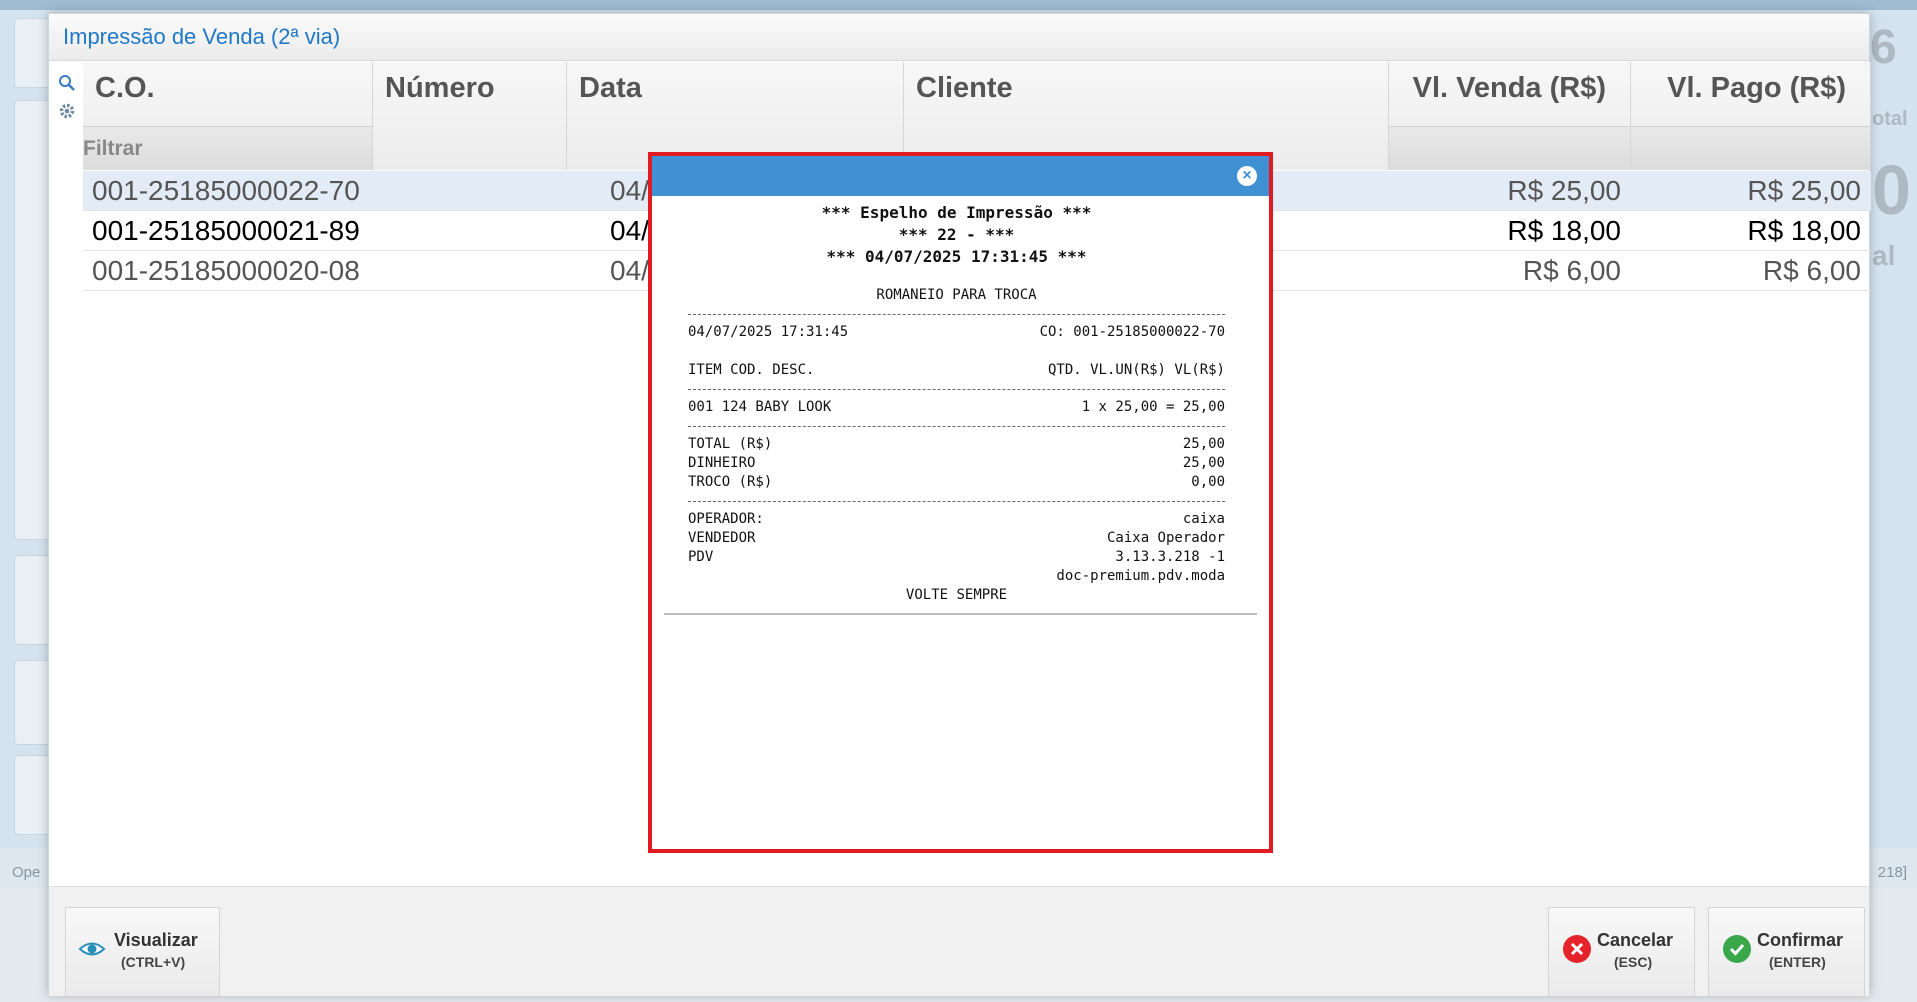  Describe the element at coordinates (751, 370) in the screenshot. I see `receipt-items-head-left: ITEM COD. DESC.` at that location.